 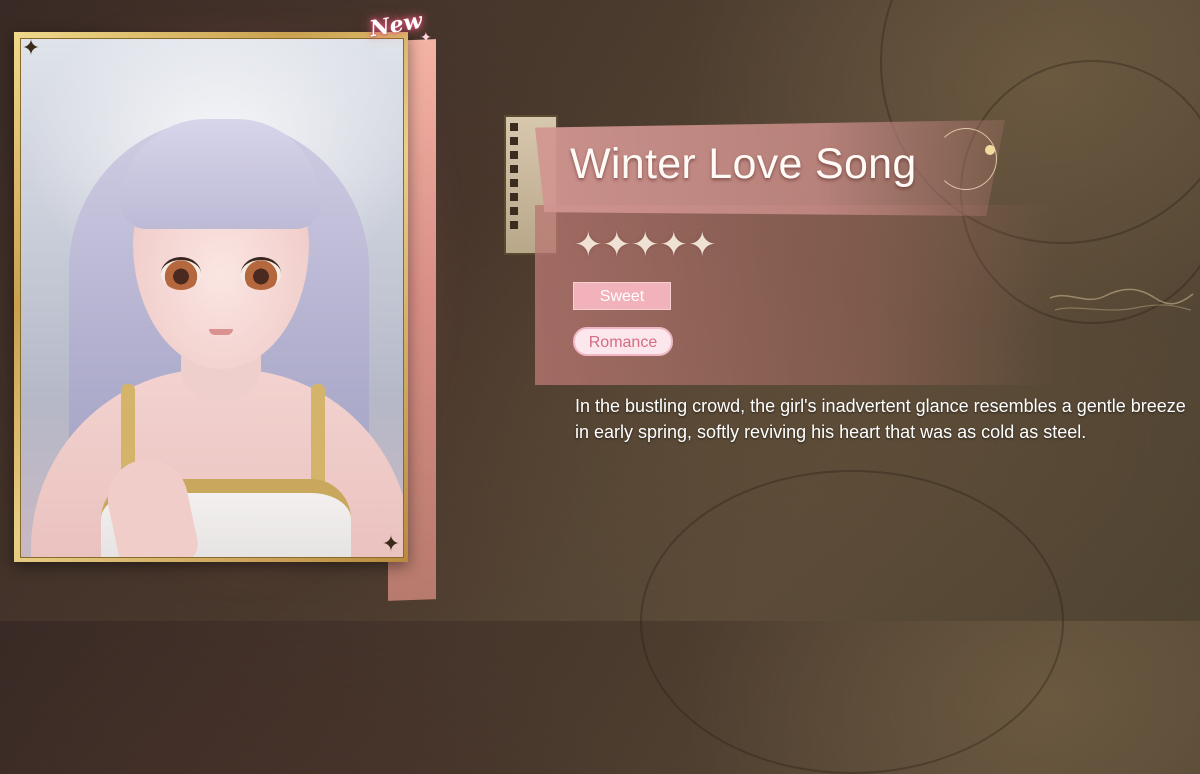 I want to click on rarity-stars: ✦ ✦ ✦ ✦ ✦, so click(x=645, y=245).